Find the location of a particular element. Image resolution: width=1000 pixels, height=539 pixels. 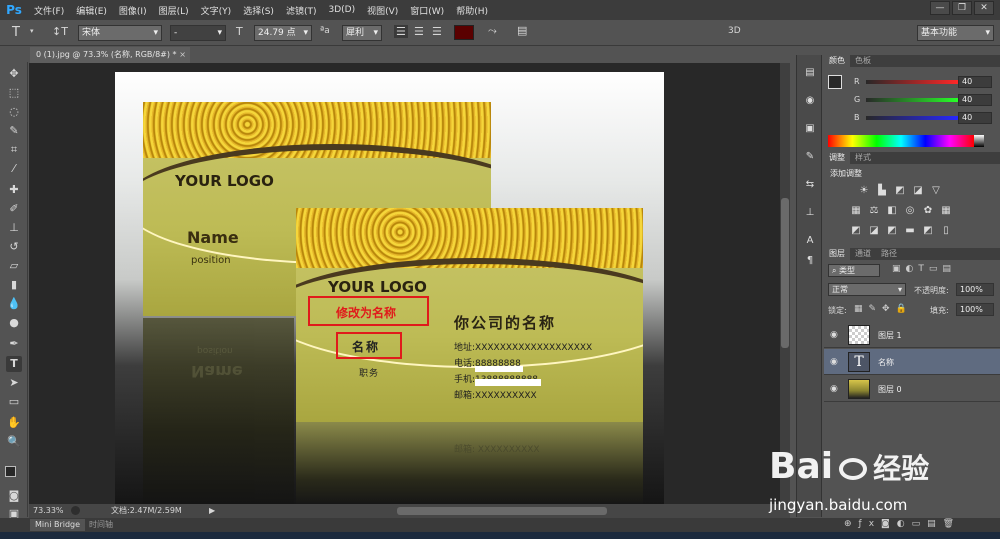

warp-text-icon: ⤳ is located at coordinates (492, 30).